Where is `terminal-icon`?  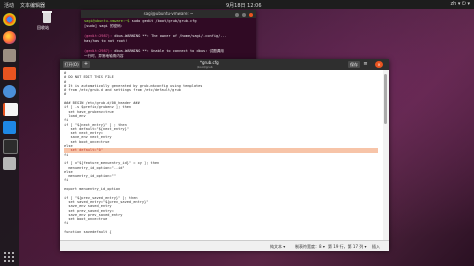 terminal-icon is located at coordinates (10, 146).